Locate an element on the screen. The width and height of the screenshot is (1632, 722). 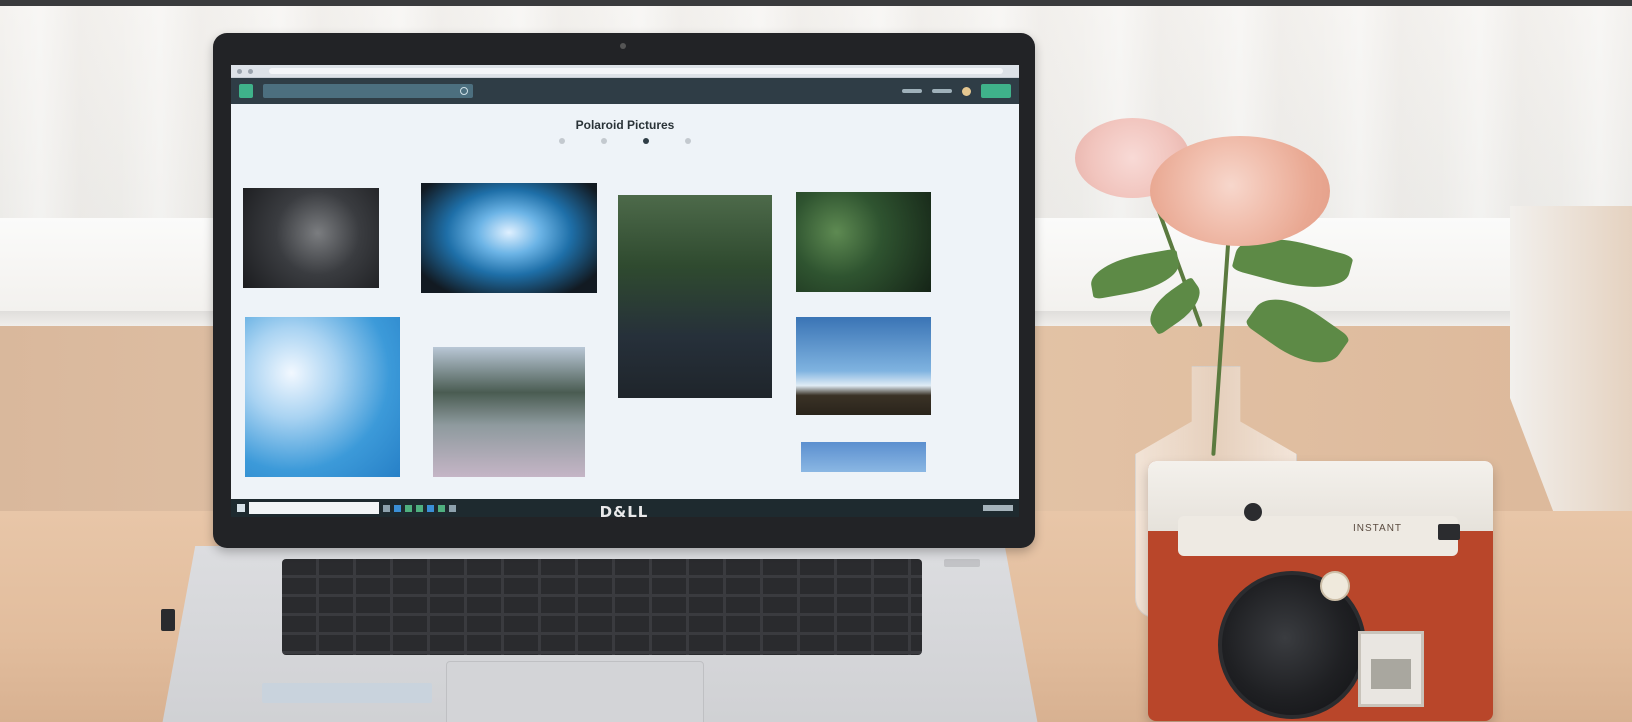
camera-front-panel is located at coordinates (1318, 536).